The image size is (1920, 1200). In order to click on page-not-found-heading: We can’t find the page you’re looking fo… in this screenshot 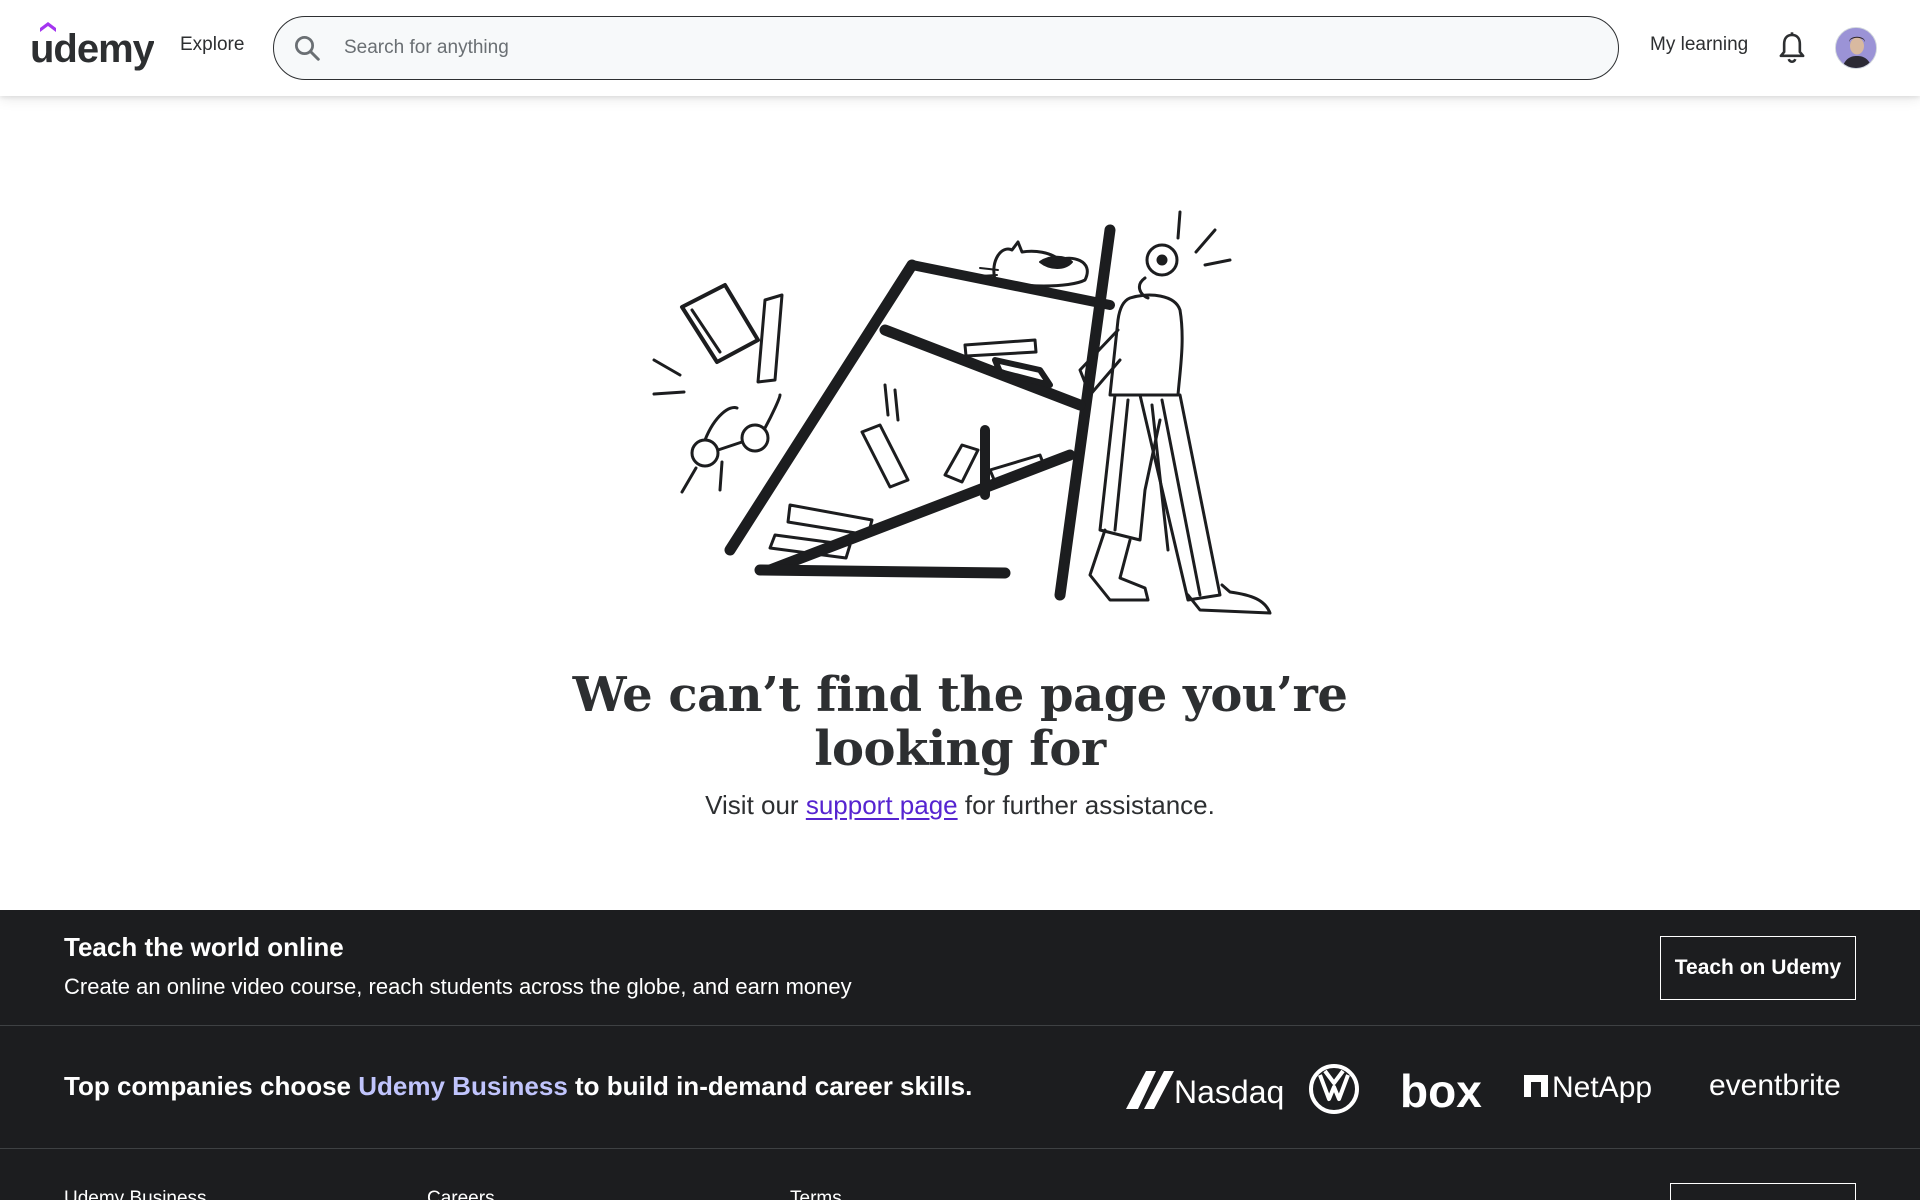, I will do `click(960, 722)`.